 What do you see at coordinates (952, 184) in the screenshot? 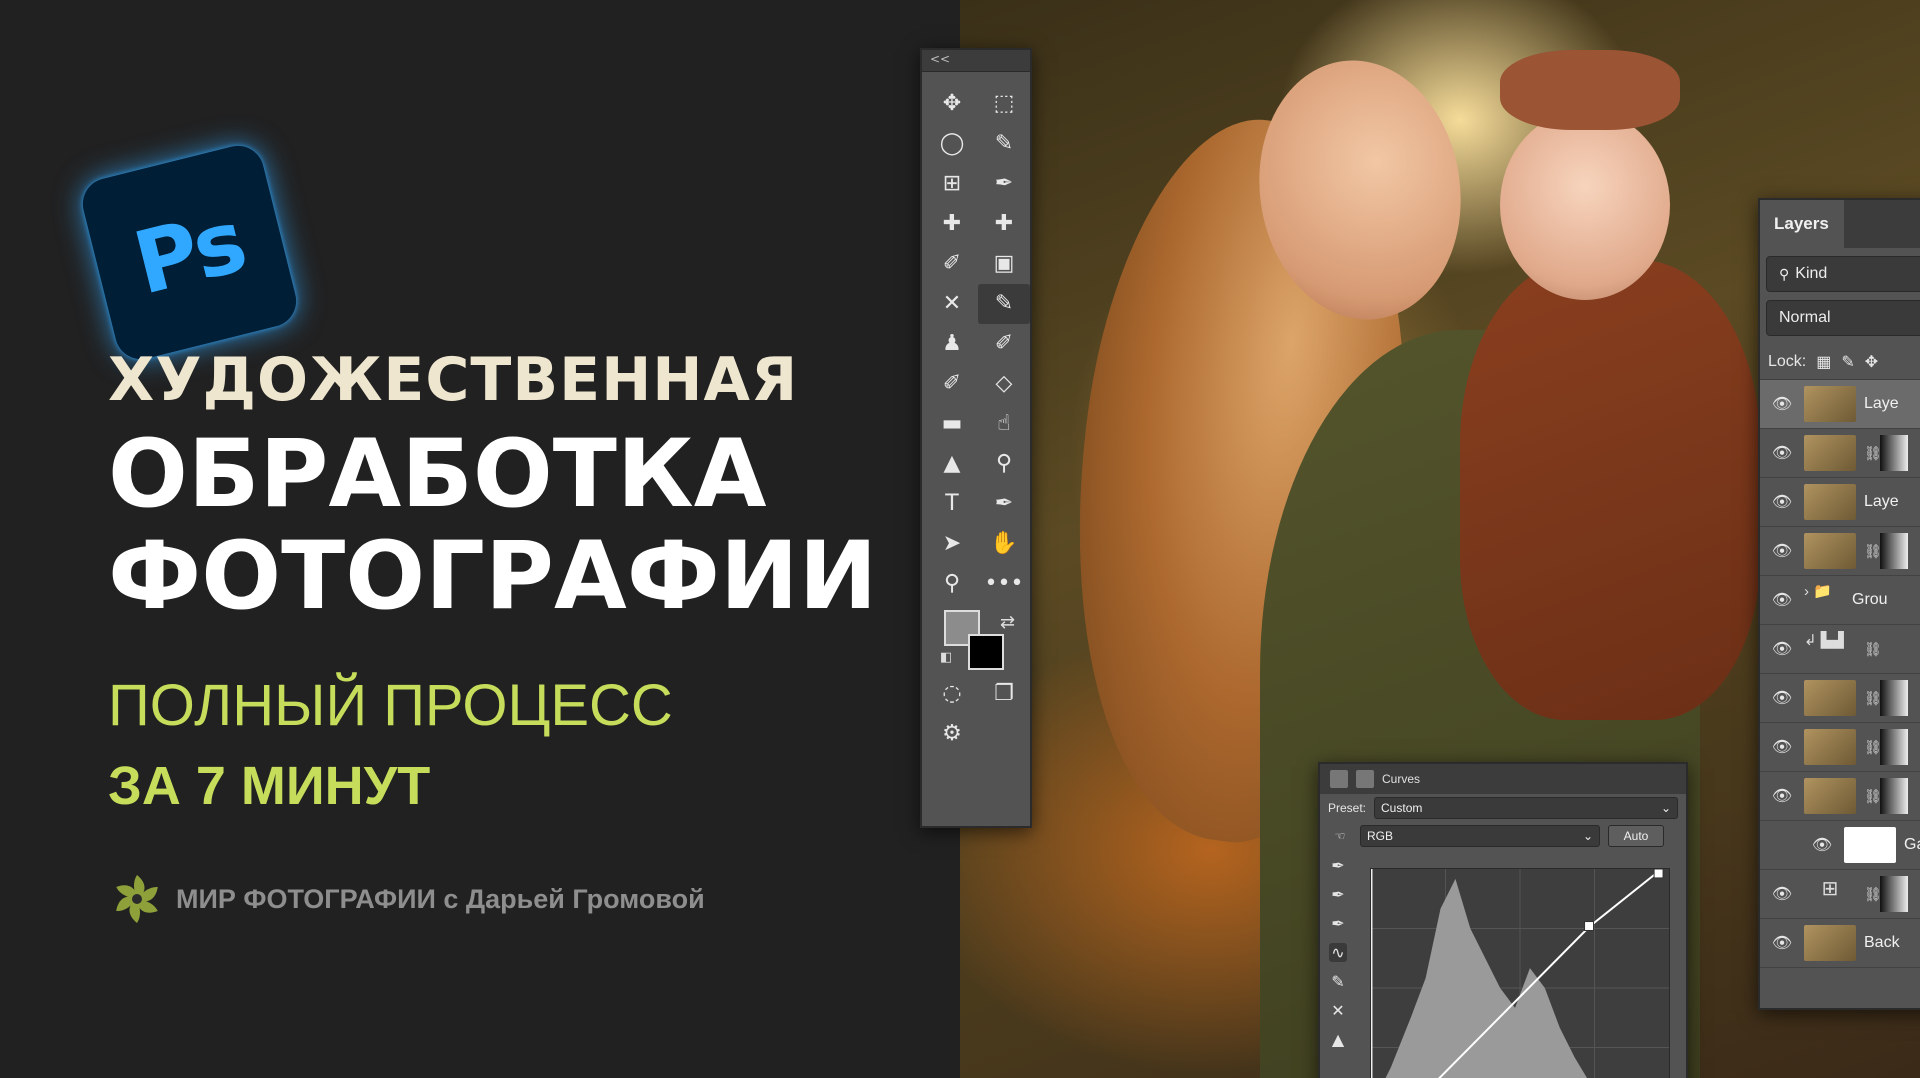
I see `crop-tool-icon: ⊞` at bounding box center [952, 184].